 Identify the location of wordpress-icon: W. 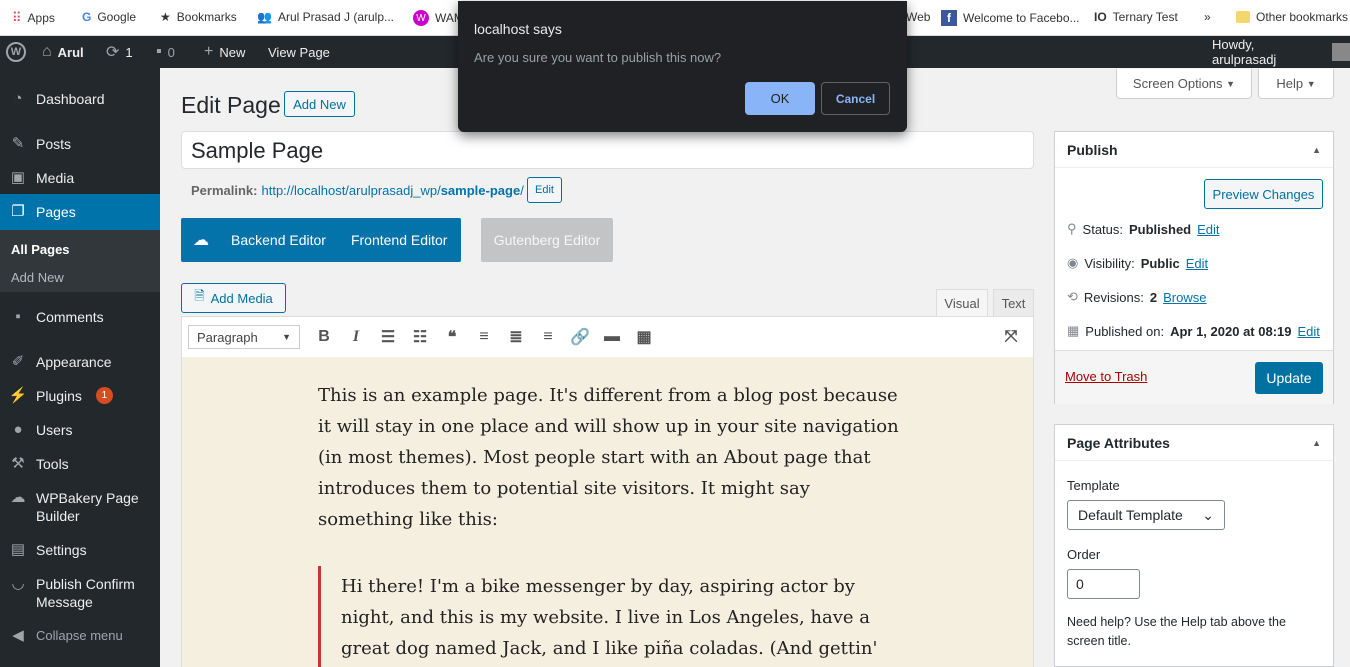
(16, 52).